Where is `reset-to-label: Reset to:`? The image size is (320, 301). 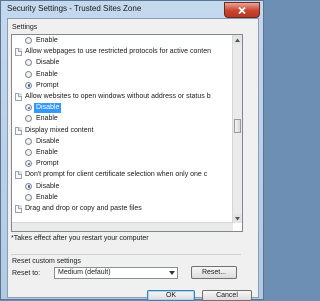 reset-to-label: Reset to: is located at coordinates (26, 273).